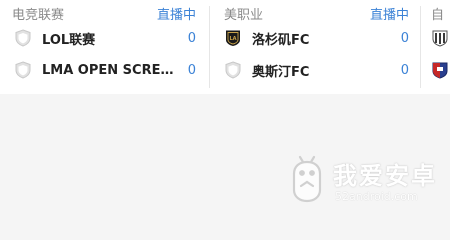 This screenshot has height=240, width=450. I want to click on team-name: 奥斯汀FC, so click(281, 72).